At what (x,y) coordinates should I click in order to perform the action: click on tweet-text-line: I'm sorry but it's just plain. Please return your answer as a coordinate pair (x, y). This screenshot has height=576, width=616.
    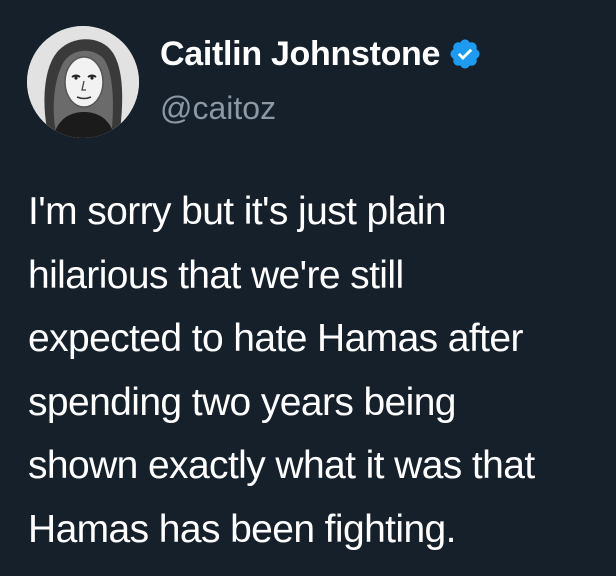
    Looking at the image, I should click on (237, 211).